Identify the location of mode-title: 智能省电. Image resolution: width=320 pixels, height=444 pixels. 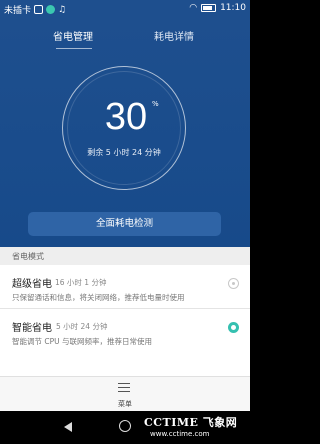
(32, 328).